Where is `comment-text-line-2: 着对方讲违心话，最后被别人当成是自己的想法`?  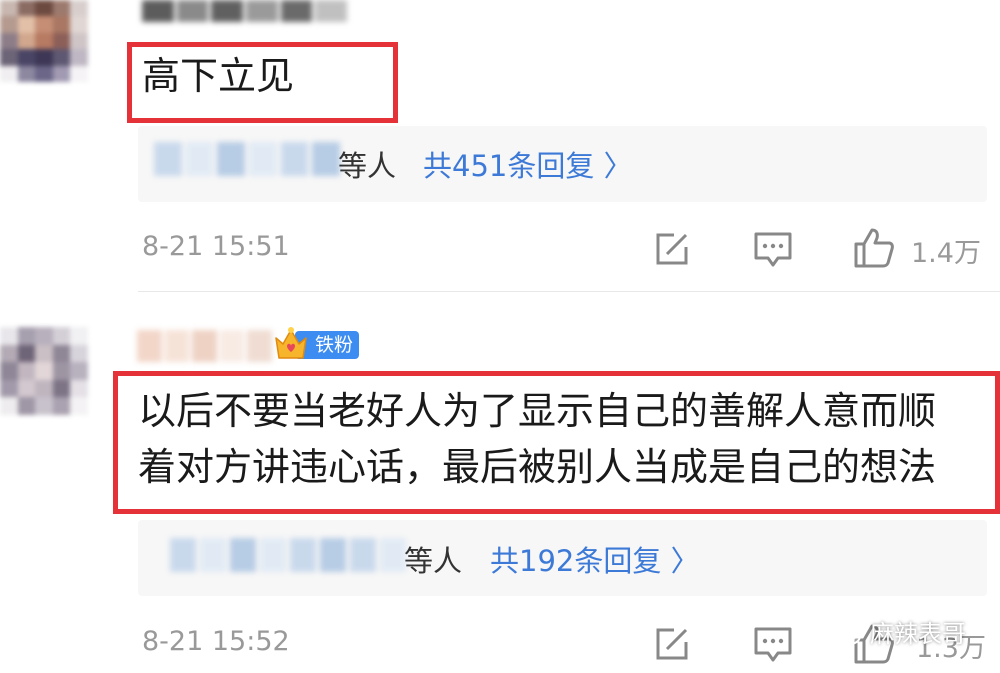
comment-text-line-2: 着对方讲违心话，最后被别人当成是自己的想法 is located at coordinates (537, 467).